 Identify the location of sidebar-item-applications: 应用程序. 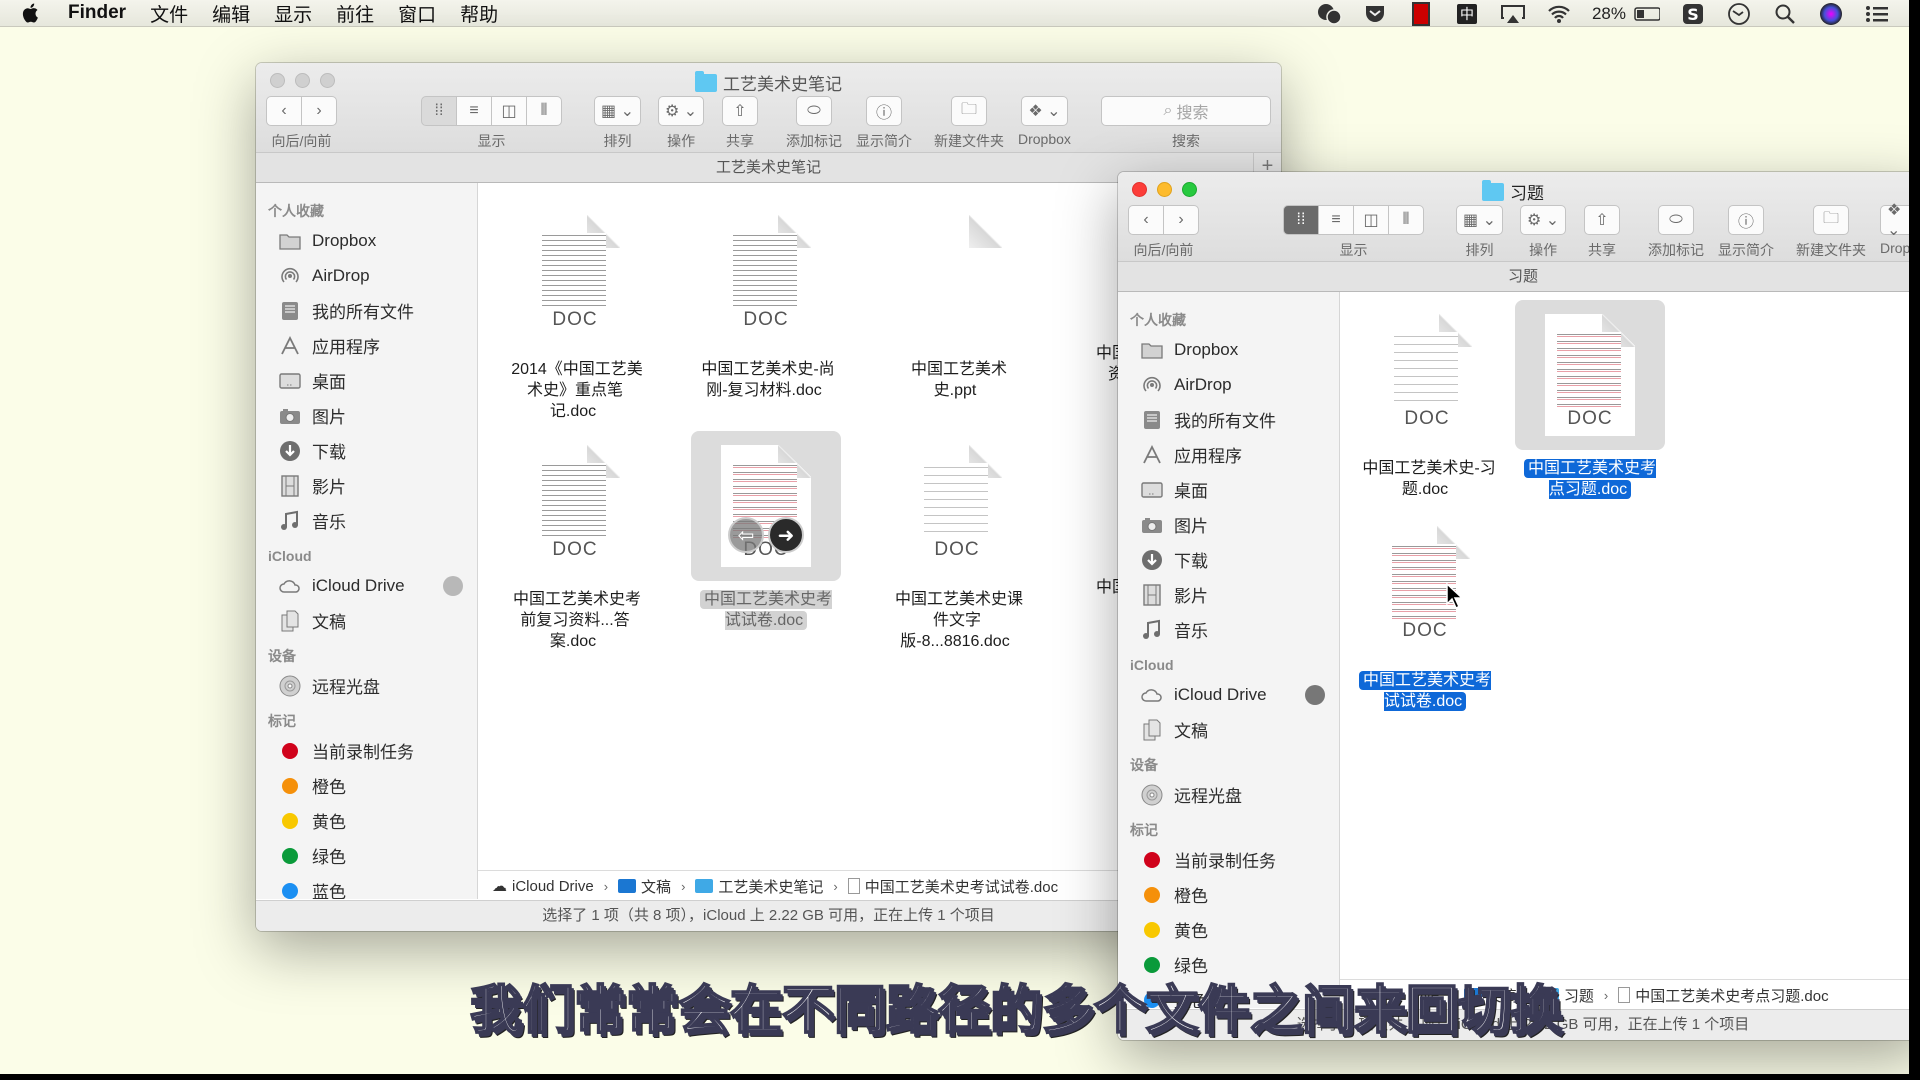
(1228, 454).